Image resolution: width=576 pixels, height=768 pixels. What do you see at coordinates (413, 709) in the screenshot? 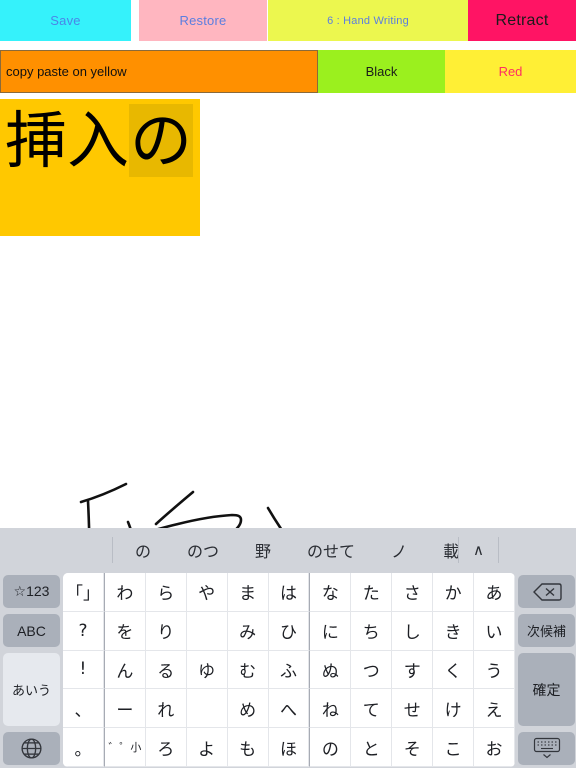
I see `kana-key: せ` at bounding box center [413, 709].